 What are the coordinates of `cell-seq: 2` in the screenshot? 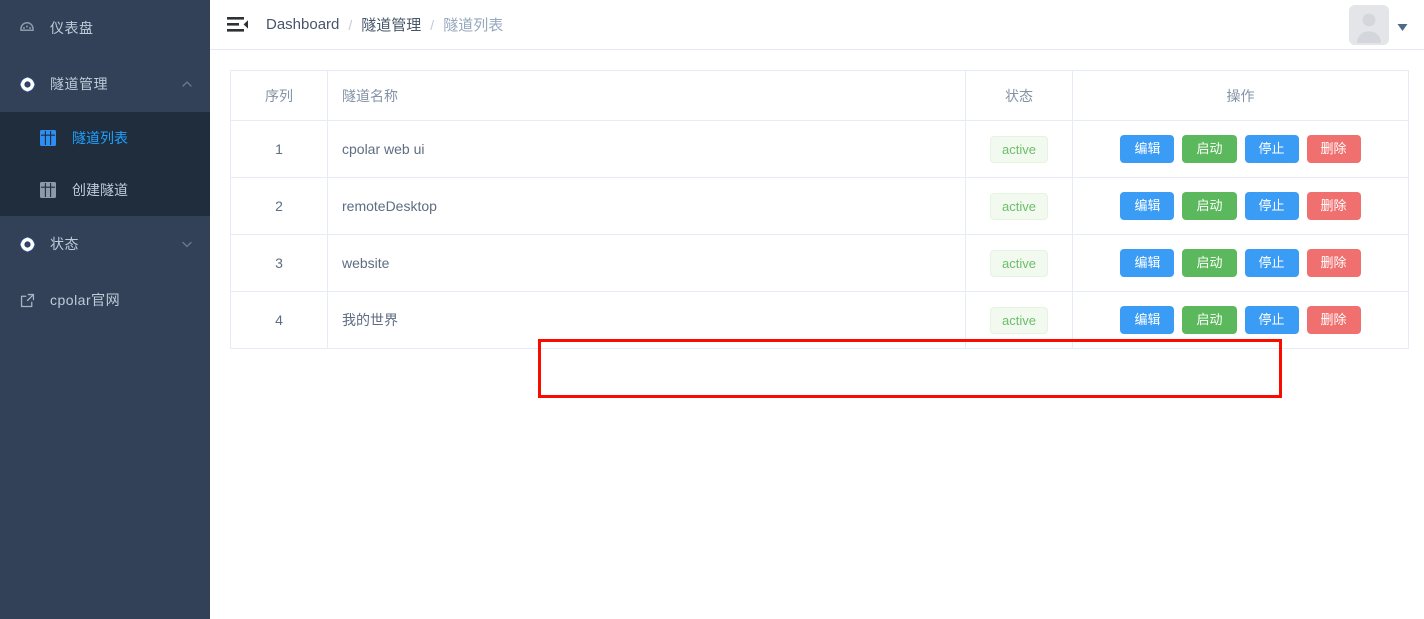 It's located at (279, 206).